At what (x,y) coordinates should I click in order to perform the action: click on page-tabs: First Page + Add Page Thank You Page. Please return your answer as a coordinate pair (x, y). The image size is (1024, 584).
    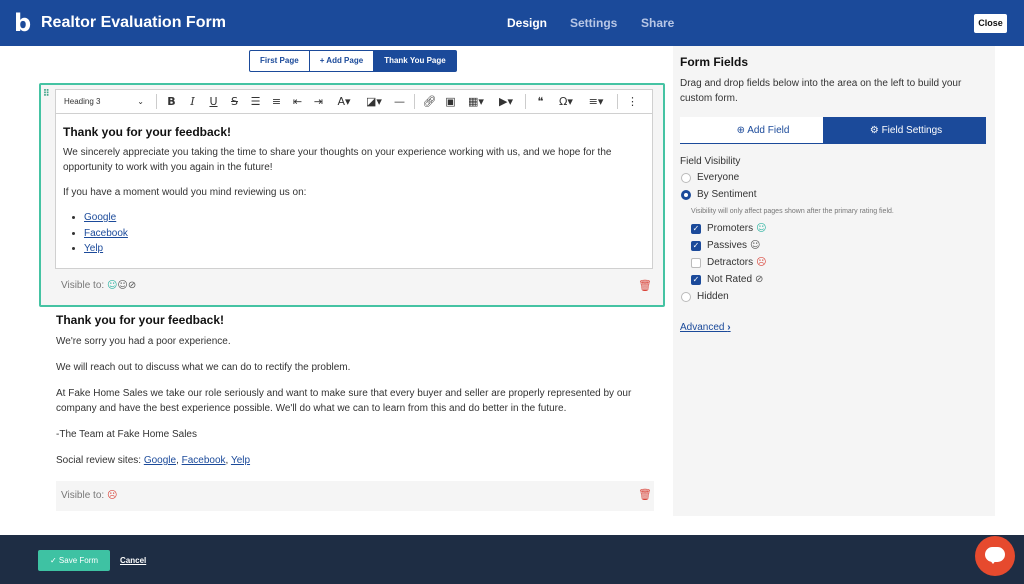
    Looking at the image, I should click on (353, 61).